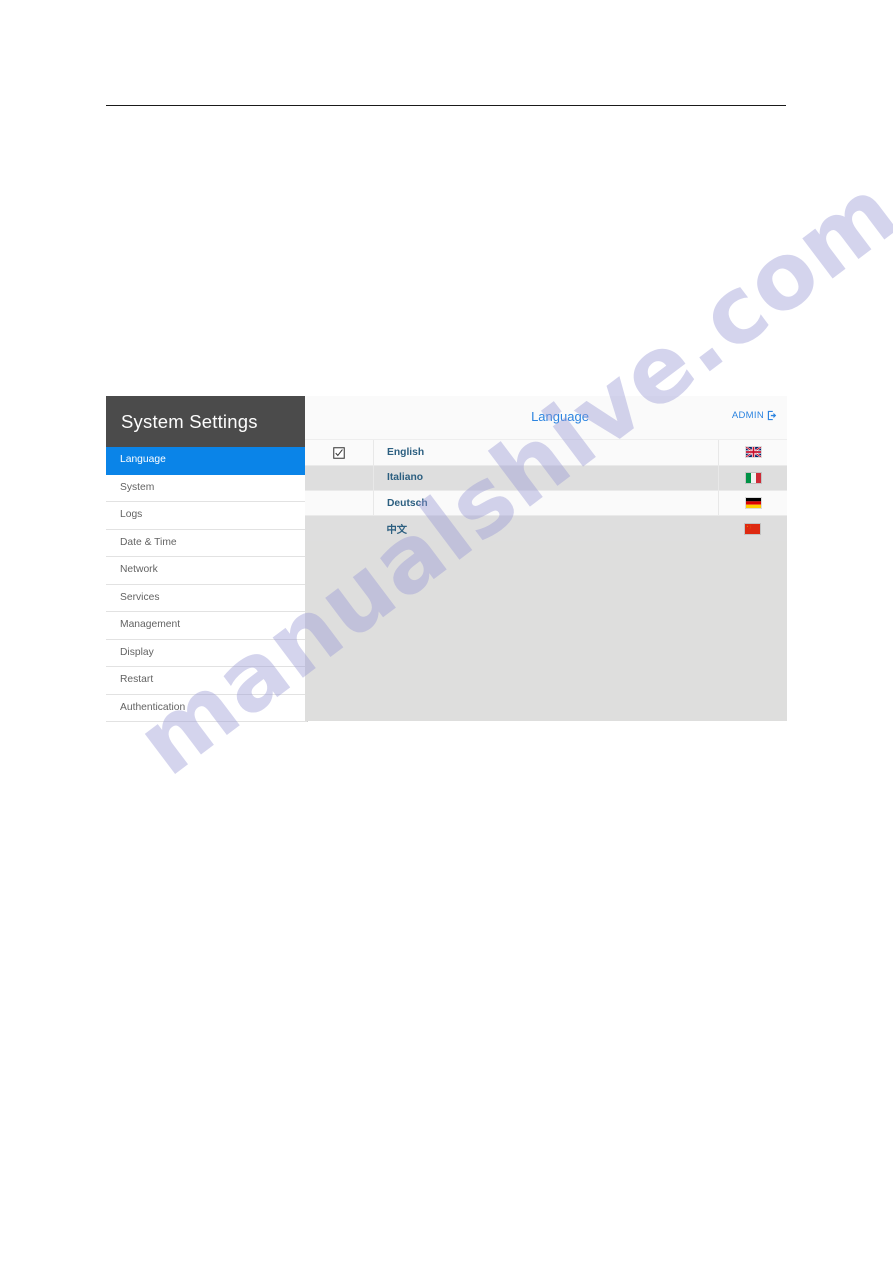 The height and width of the screenshot is (1263, 893). I want to click on sidebar-item-label: System, so click(137, 487).